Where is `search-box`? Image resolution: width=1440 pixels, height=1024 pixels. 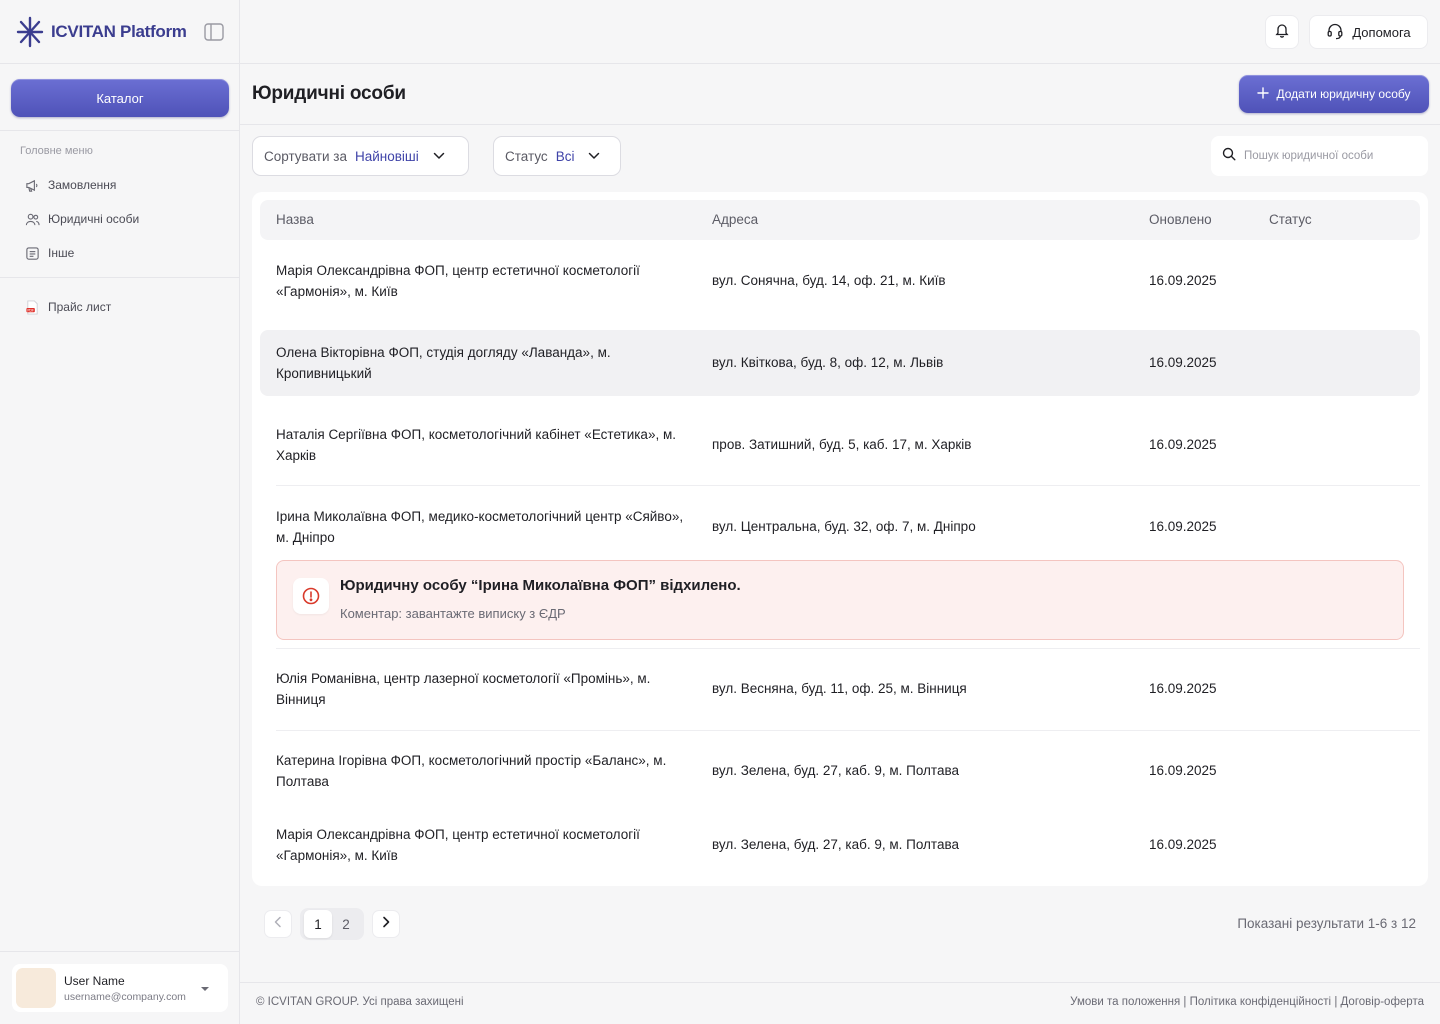
search-box is located at coordinates (1319, 156).